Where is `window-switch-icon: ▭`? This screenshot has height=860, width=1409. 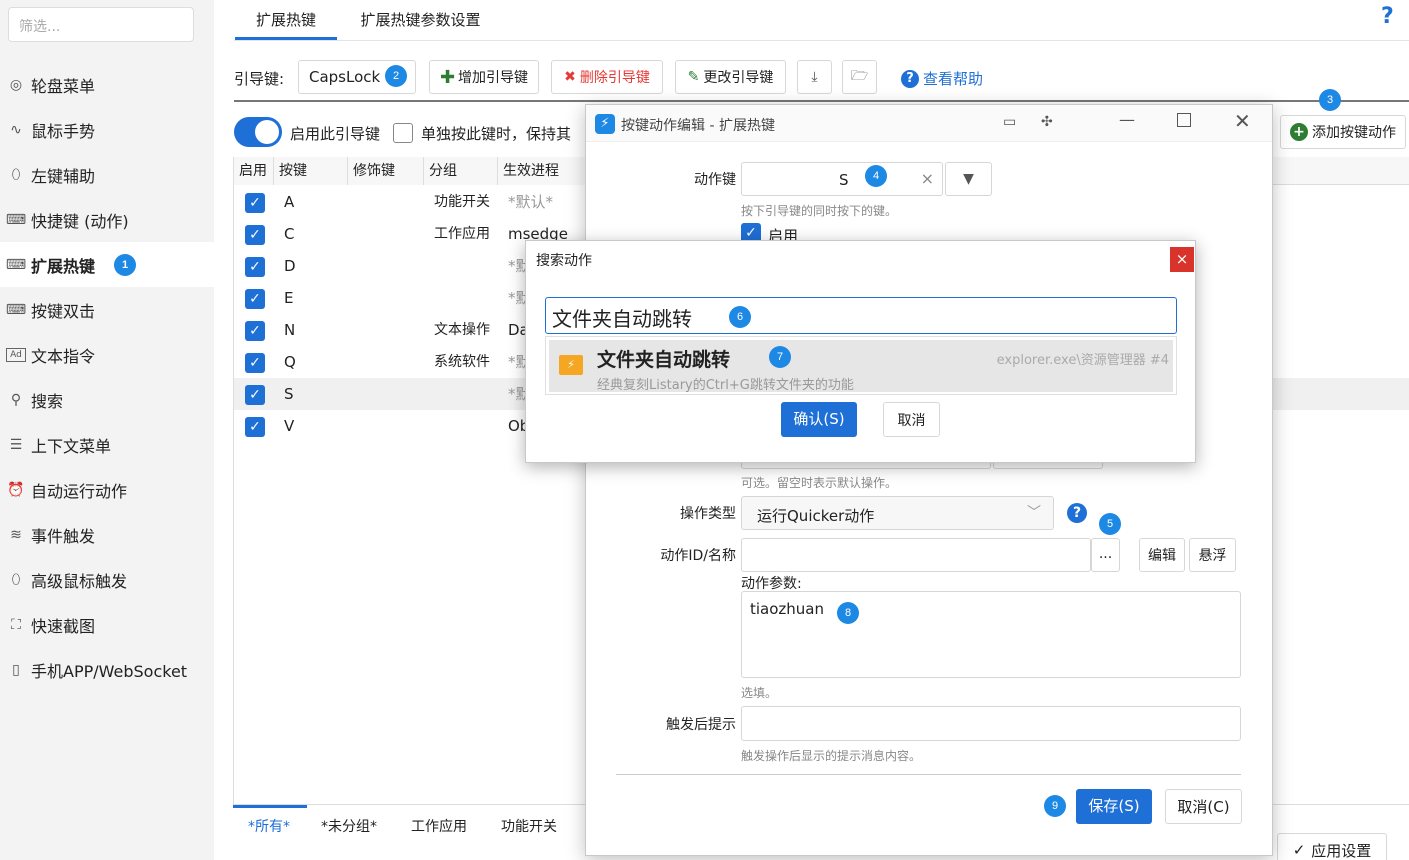
window-switch-icon: ▭ is located at coordinates (1009, 122).